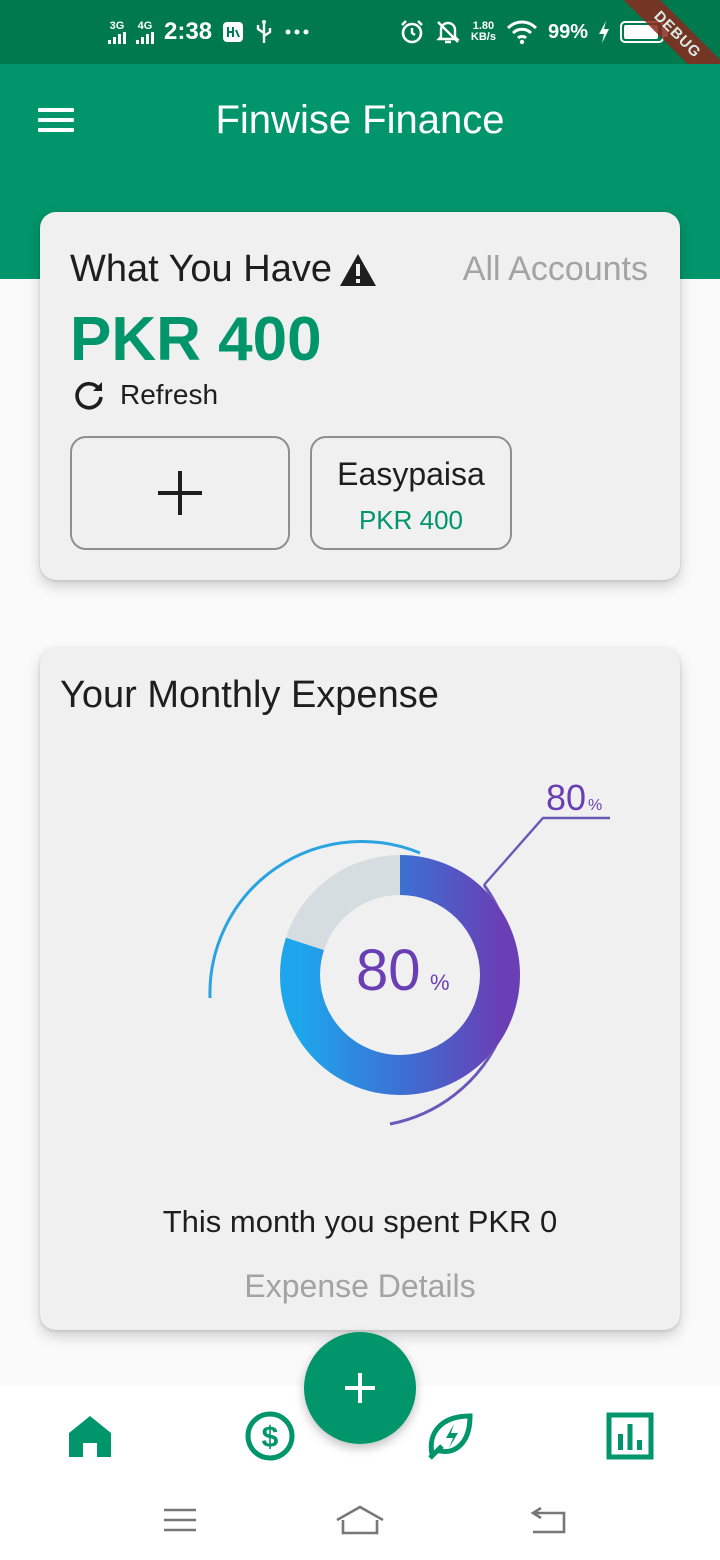 This screenshot has width=720, height=1560. What do you see at coordinates (440, 982) in the screenshot?
I see `center-unit: %` at bounding box center [440, 982].